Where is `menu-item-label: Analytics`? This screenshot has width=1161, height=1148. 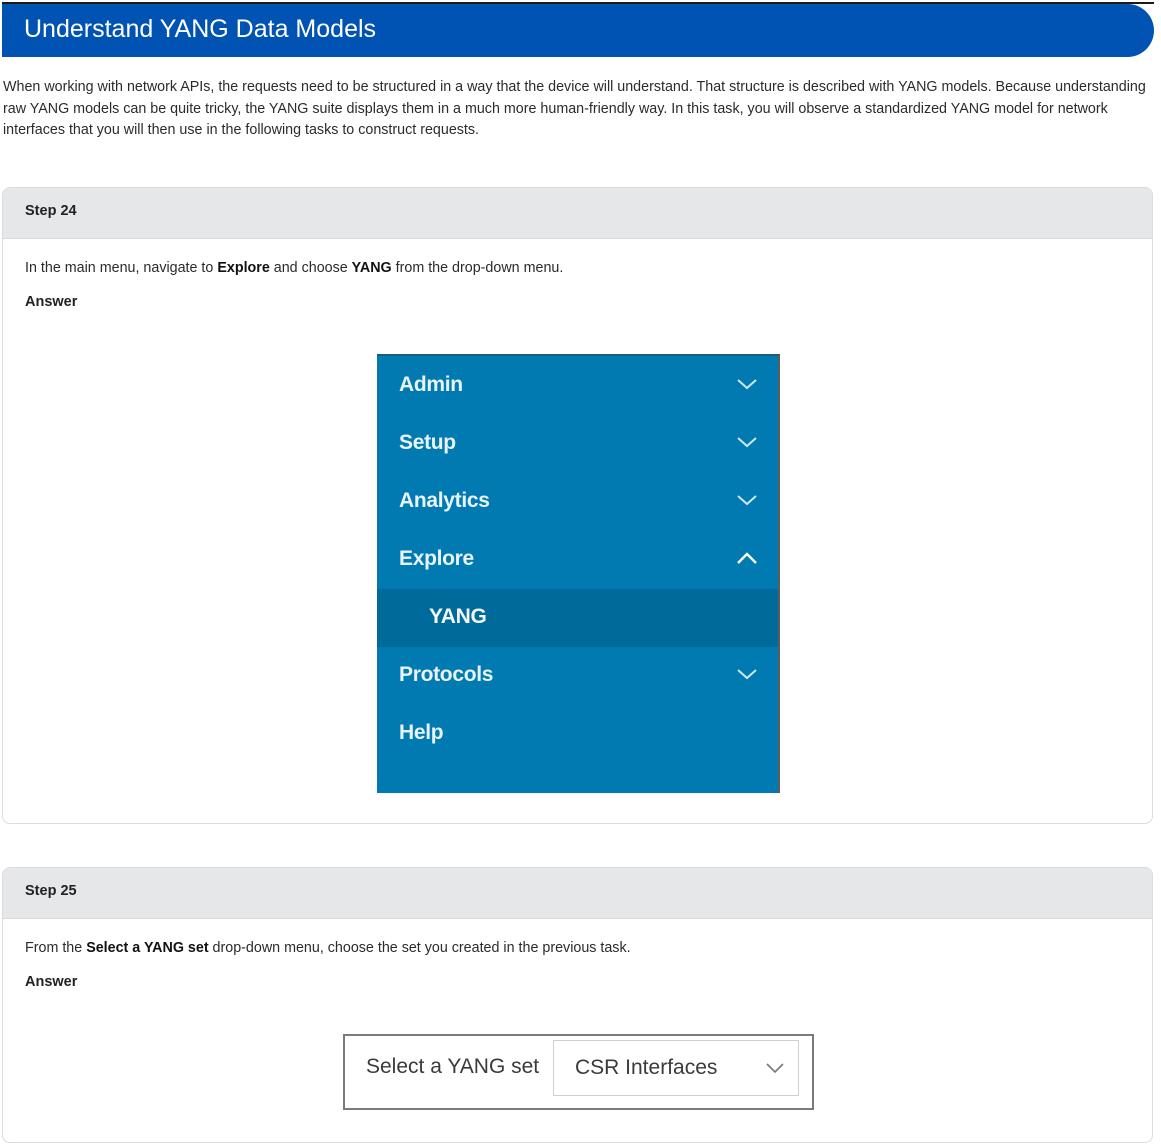 menu-item-label: Analytics is located at coordinates (444, 500).